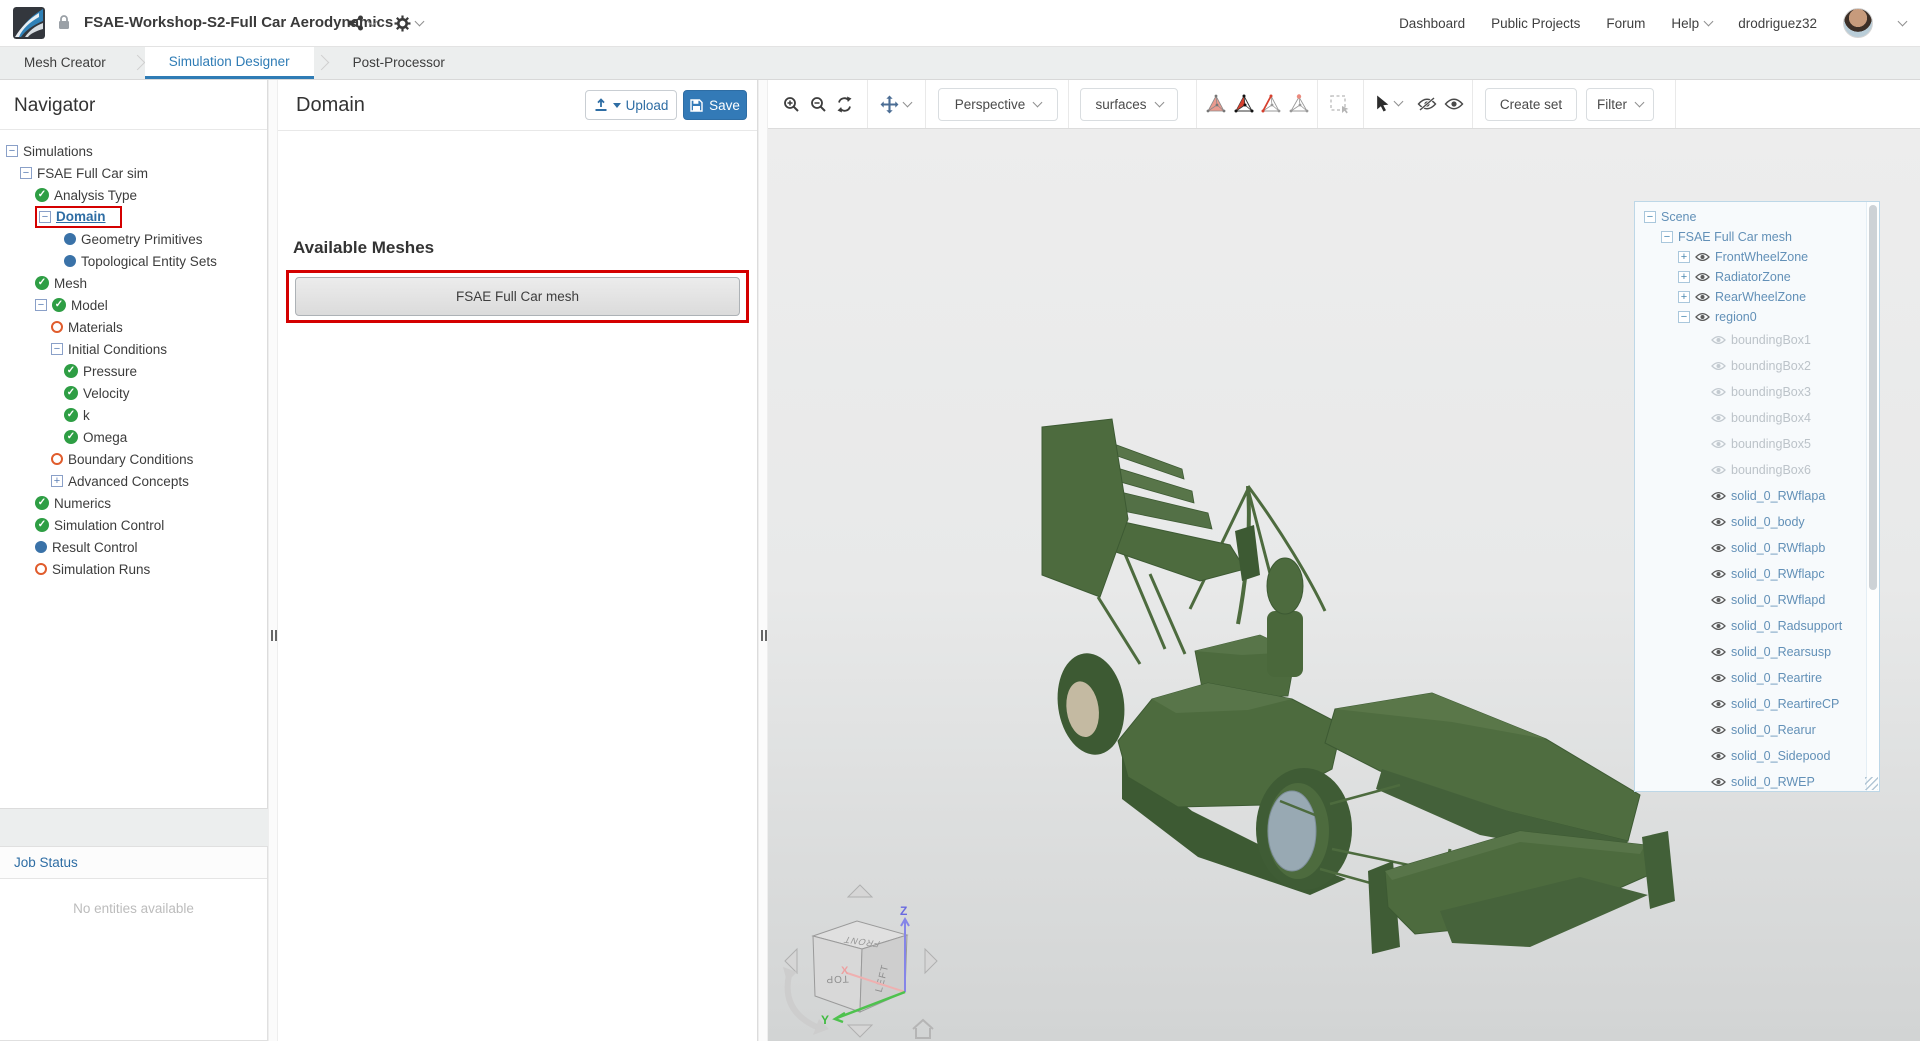 The width and height of the screenshot is (1920, 1041). What do you see at coordinates (133, 349) in the screenshot?
I see `navigator-item-initial-conditions: − Initial Conditions` at bounding box center [133, 349].